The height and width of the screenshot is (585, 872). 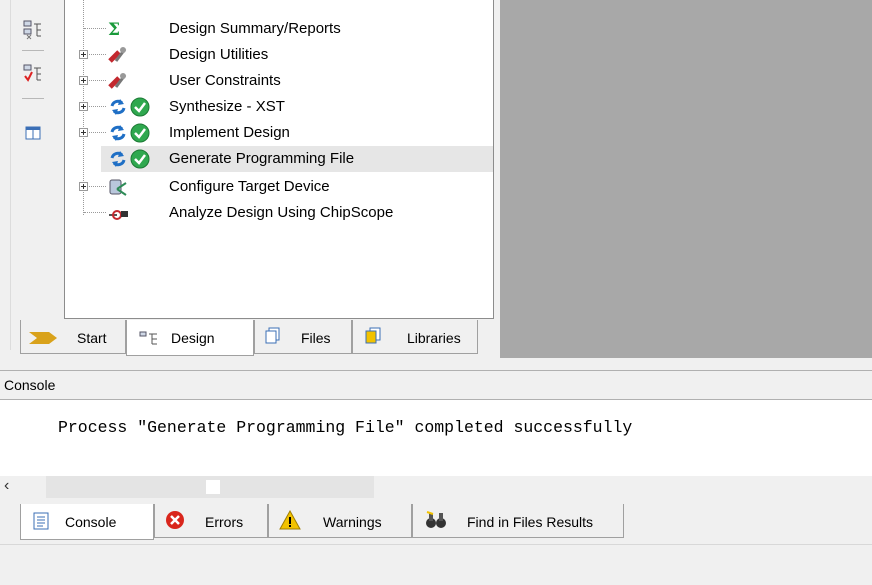 I want to click on tab-console: Console, so click(x=87, y=522).